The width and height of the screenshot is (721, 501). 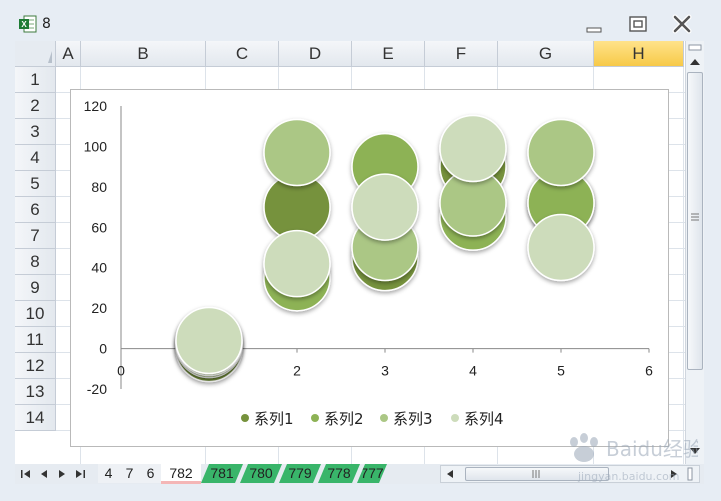 I want to click on legend-label-series3: 系列3, so click(x=413, y=419).